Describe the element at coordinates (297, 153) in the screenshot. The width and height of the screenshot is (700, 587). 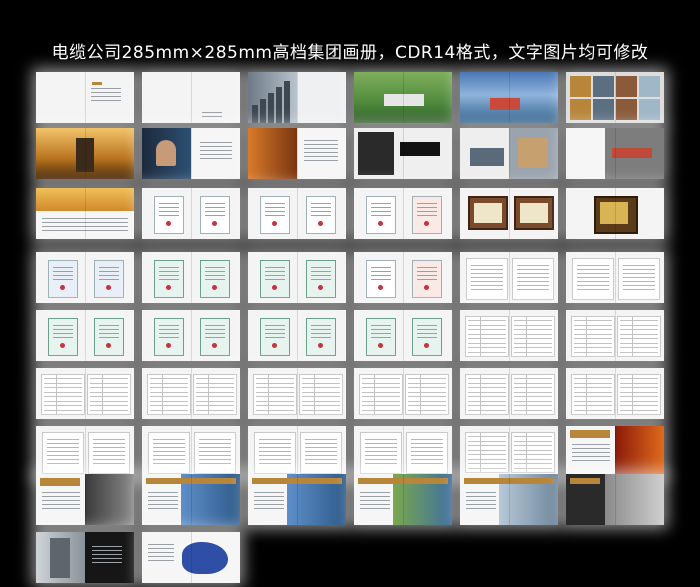
I see `brochure-spread-sunset-text` at that location.